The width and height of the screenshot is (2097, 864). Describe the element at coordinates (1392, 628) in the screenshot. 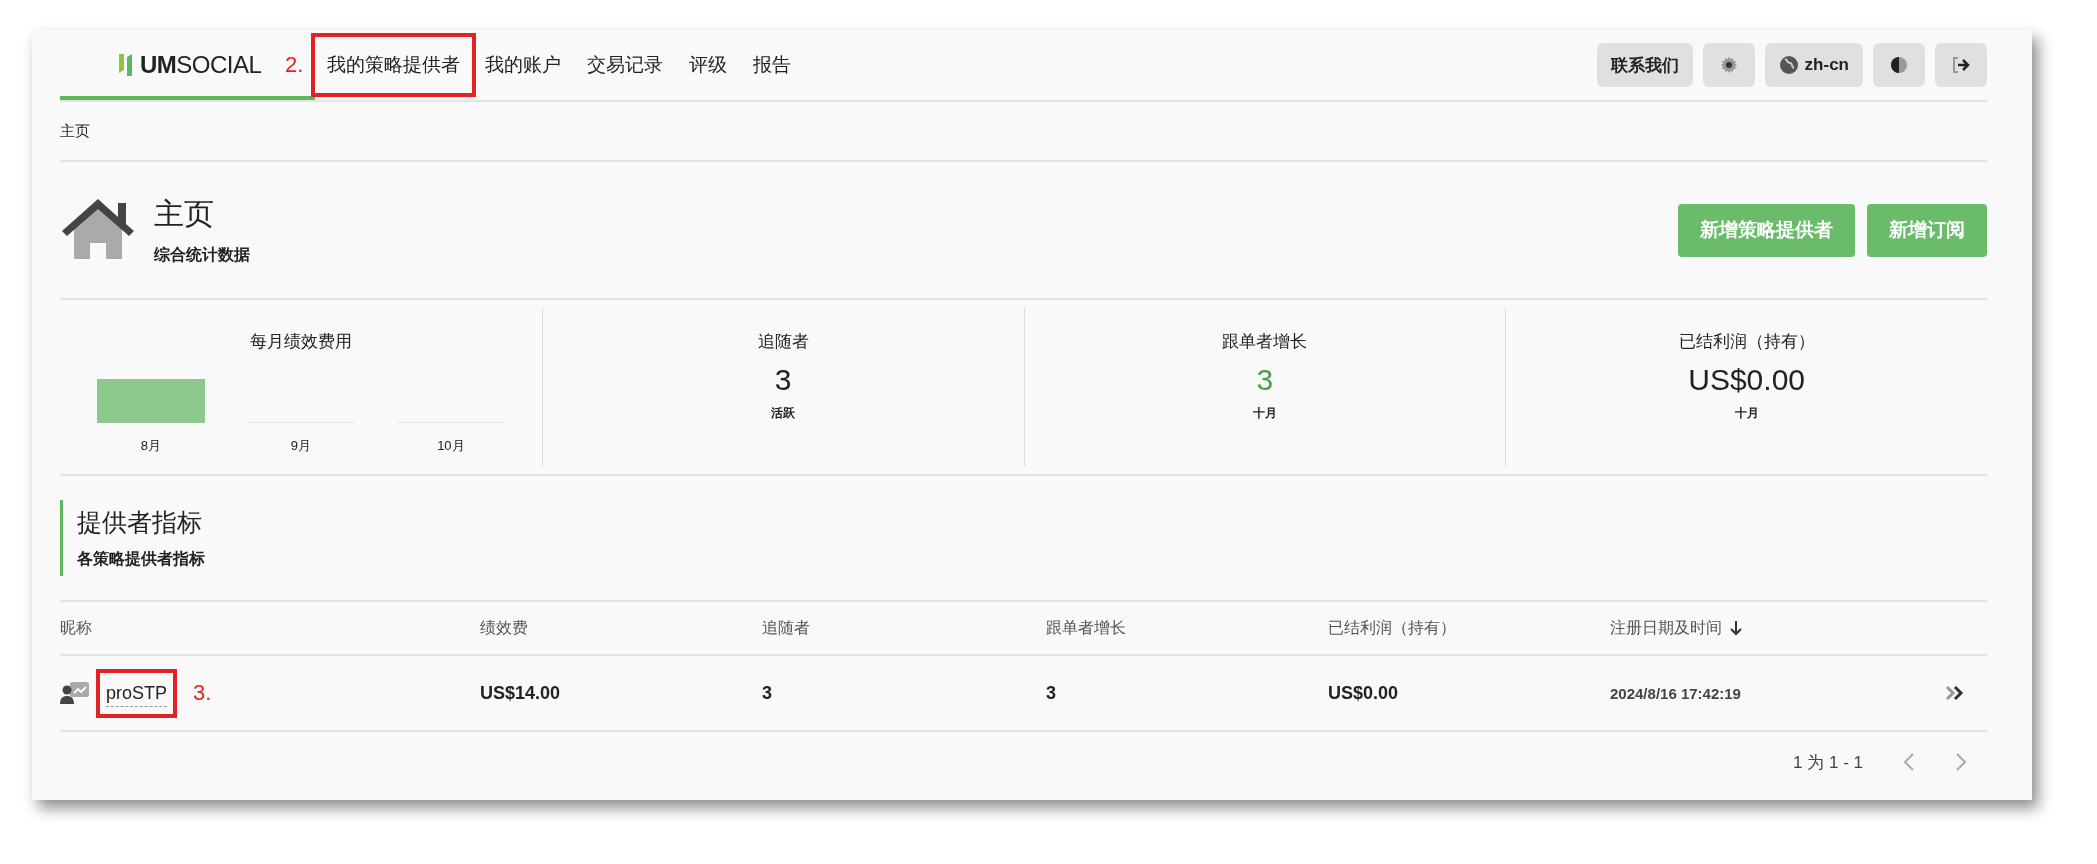

I see `column-header: 已结利润（持有）` at that location.